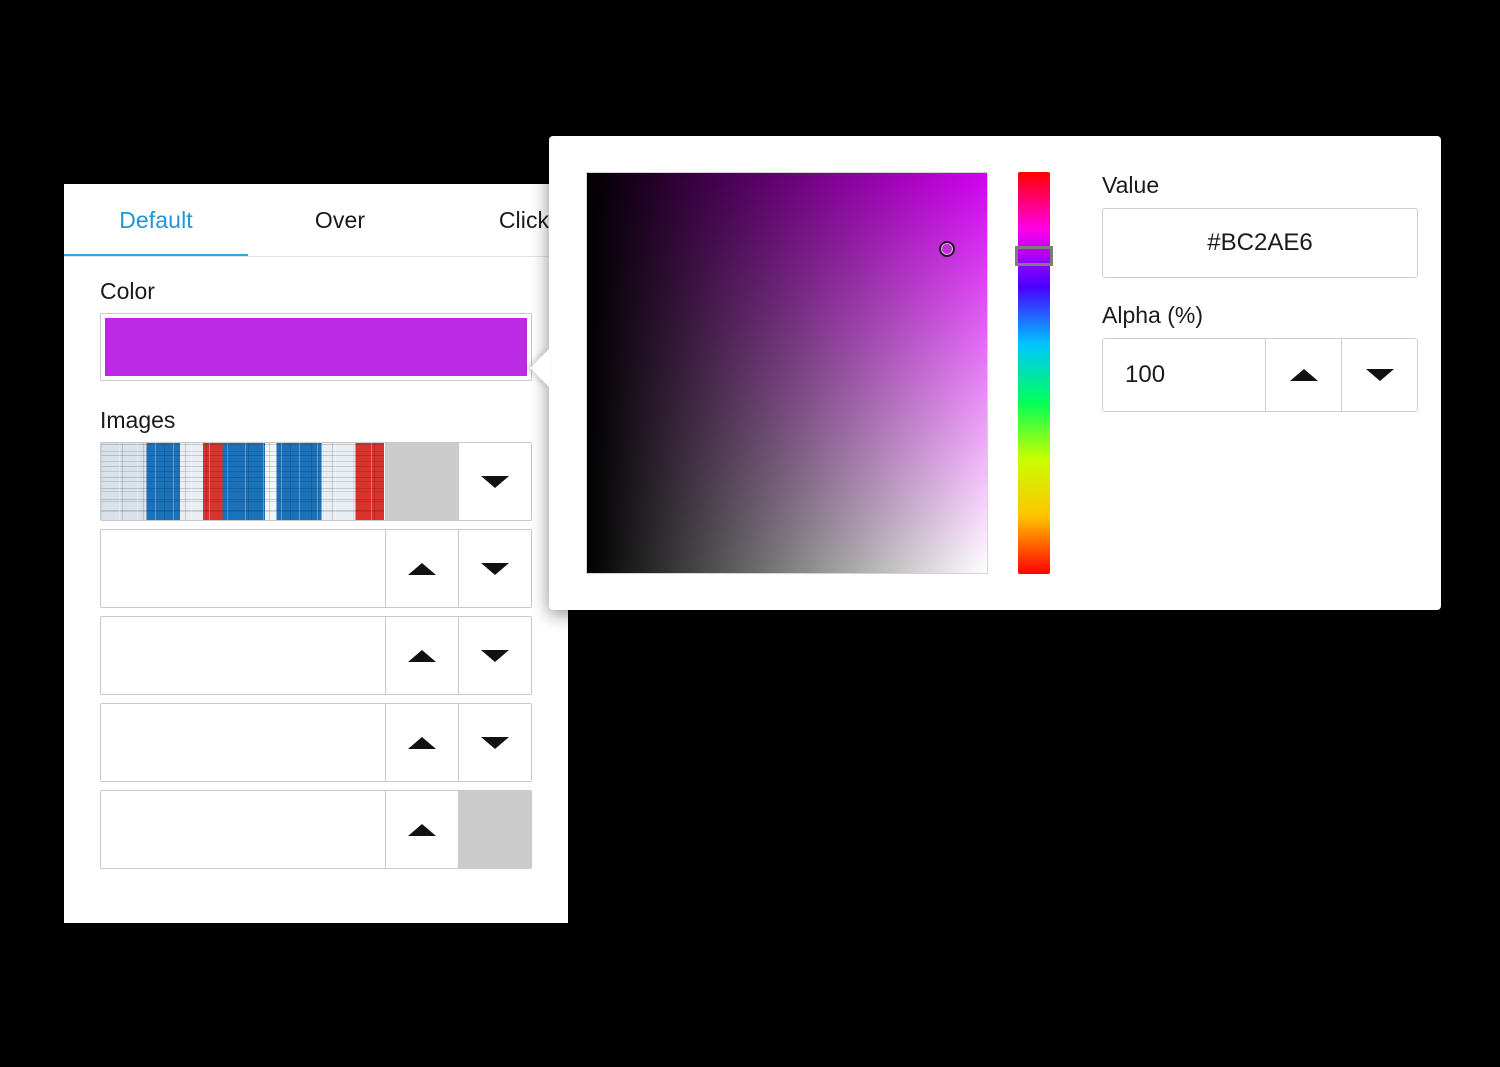  I want to click on tab-over-label: Over, so click(340, 220).